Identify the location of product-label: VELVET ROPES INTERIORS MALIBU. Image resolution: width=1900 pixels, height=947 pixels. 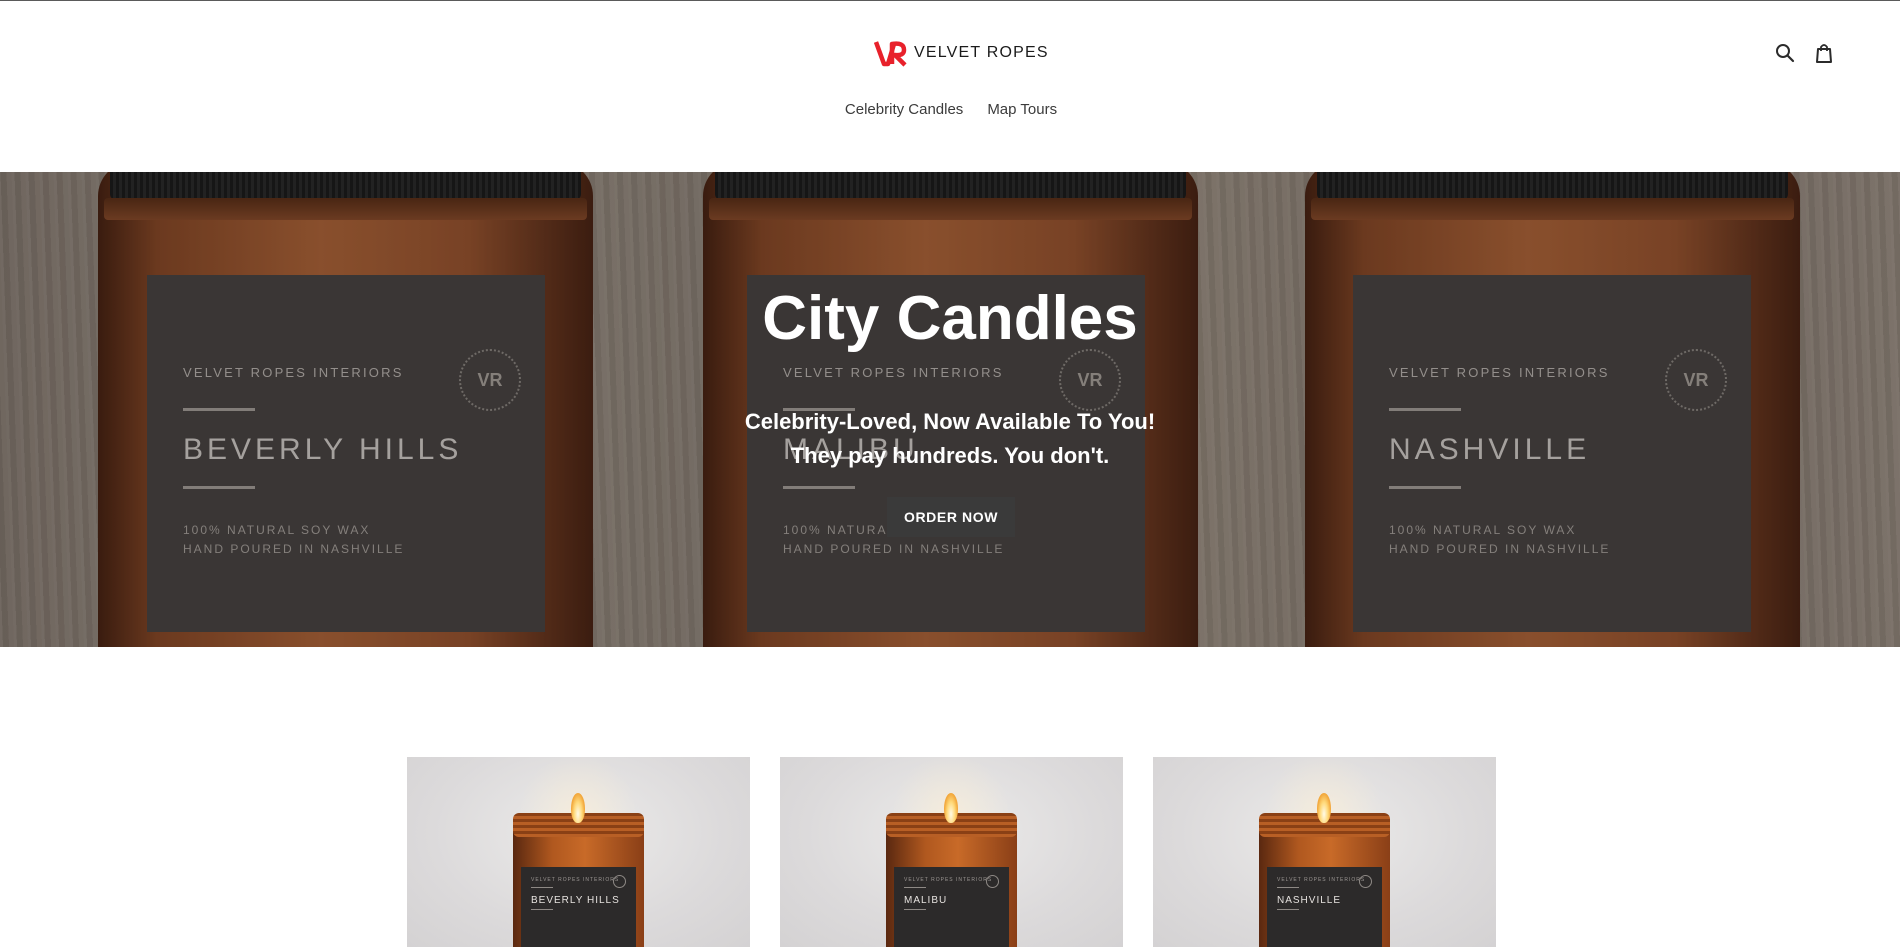
(951, 907).